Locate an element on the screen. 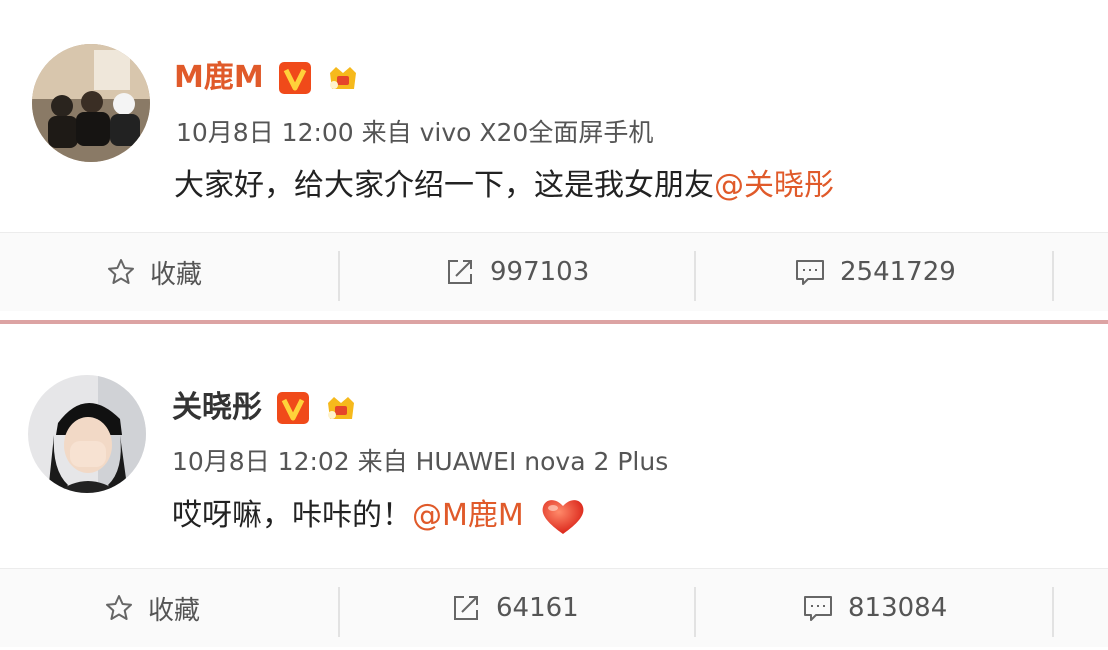 The width and height of the screenshot is (1108, 650). comment-button: 813084 is located at coordinates (874, 608).